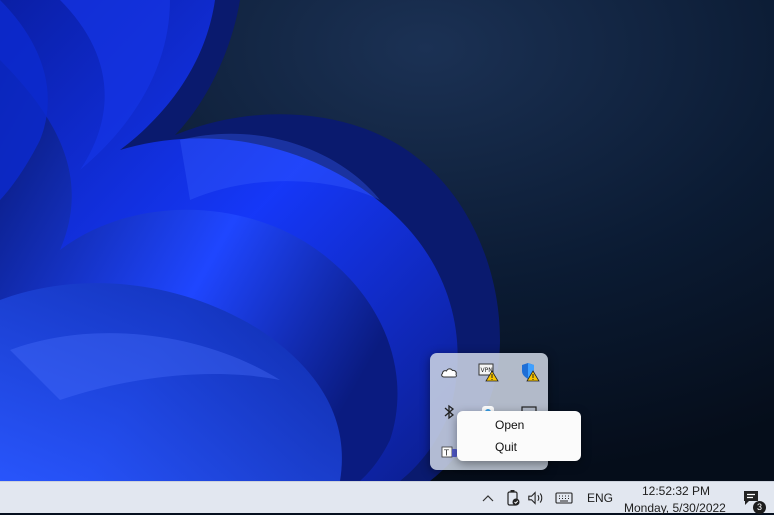  I want to click on taskbar: ENG 12:52:32 PM Monday, 5/30/2022 3, so click(387, 498).